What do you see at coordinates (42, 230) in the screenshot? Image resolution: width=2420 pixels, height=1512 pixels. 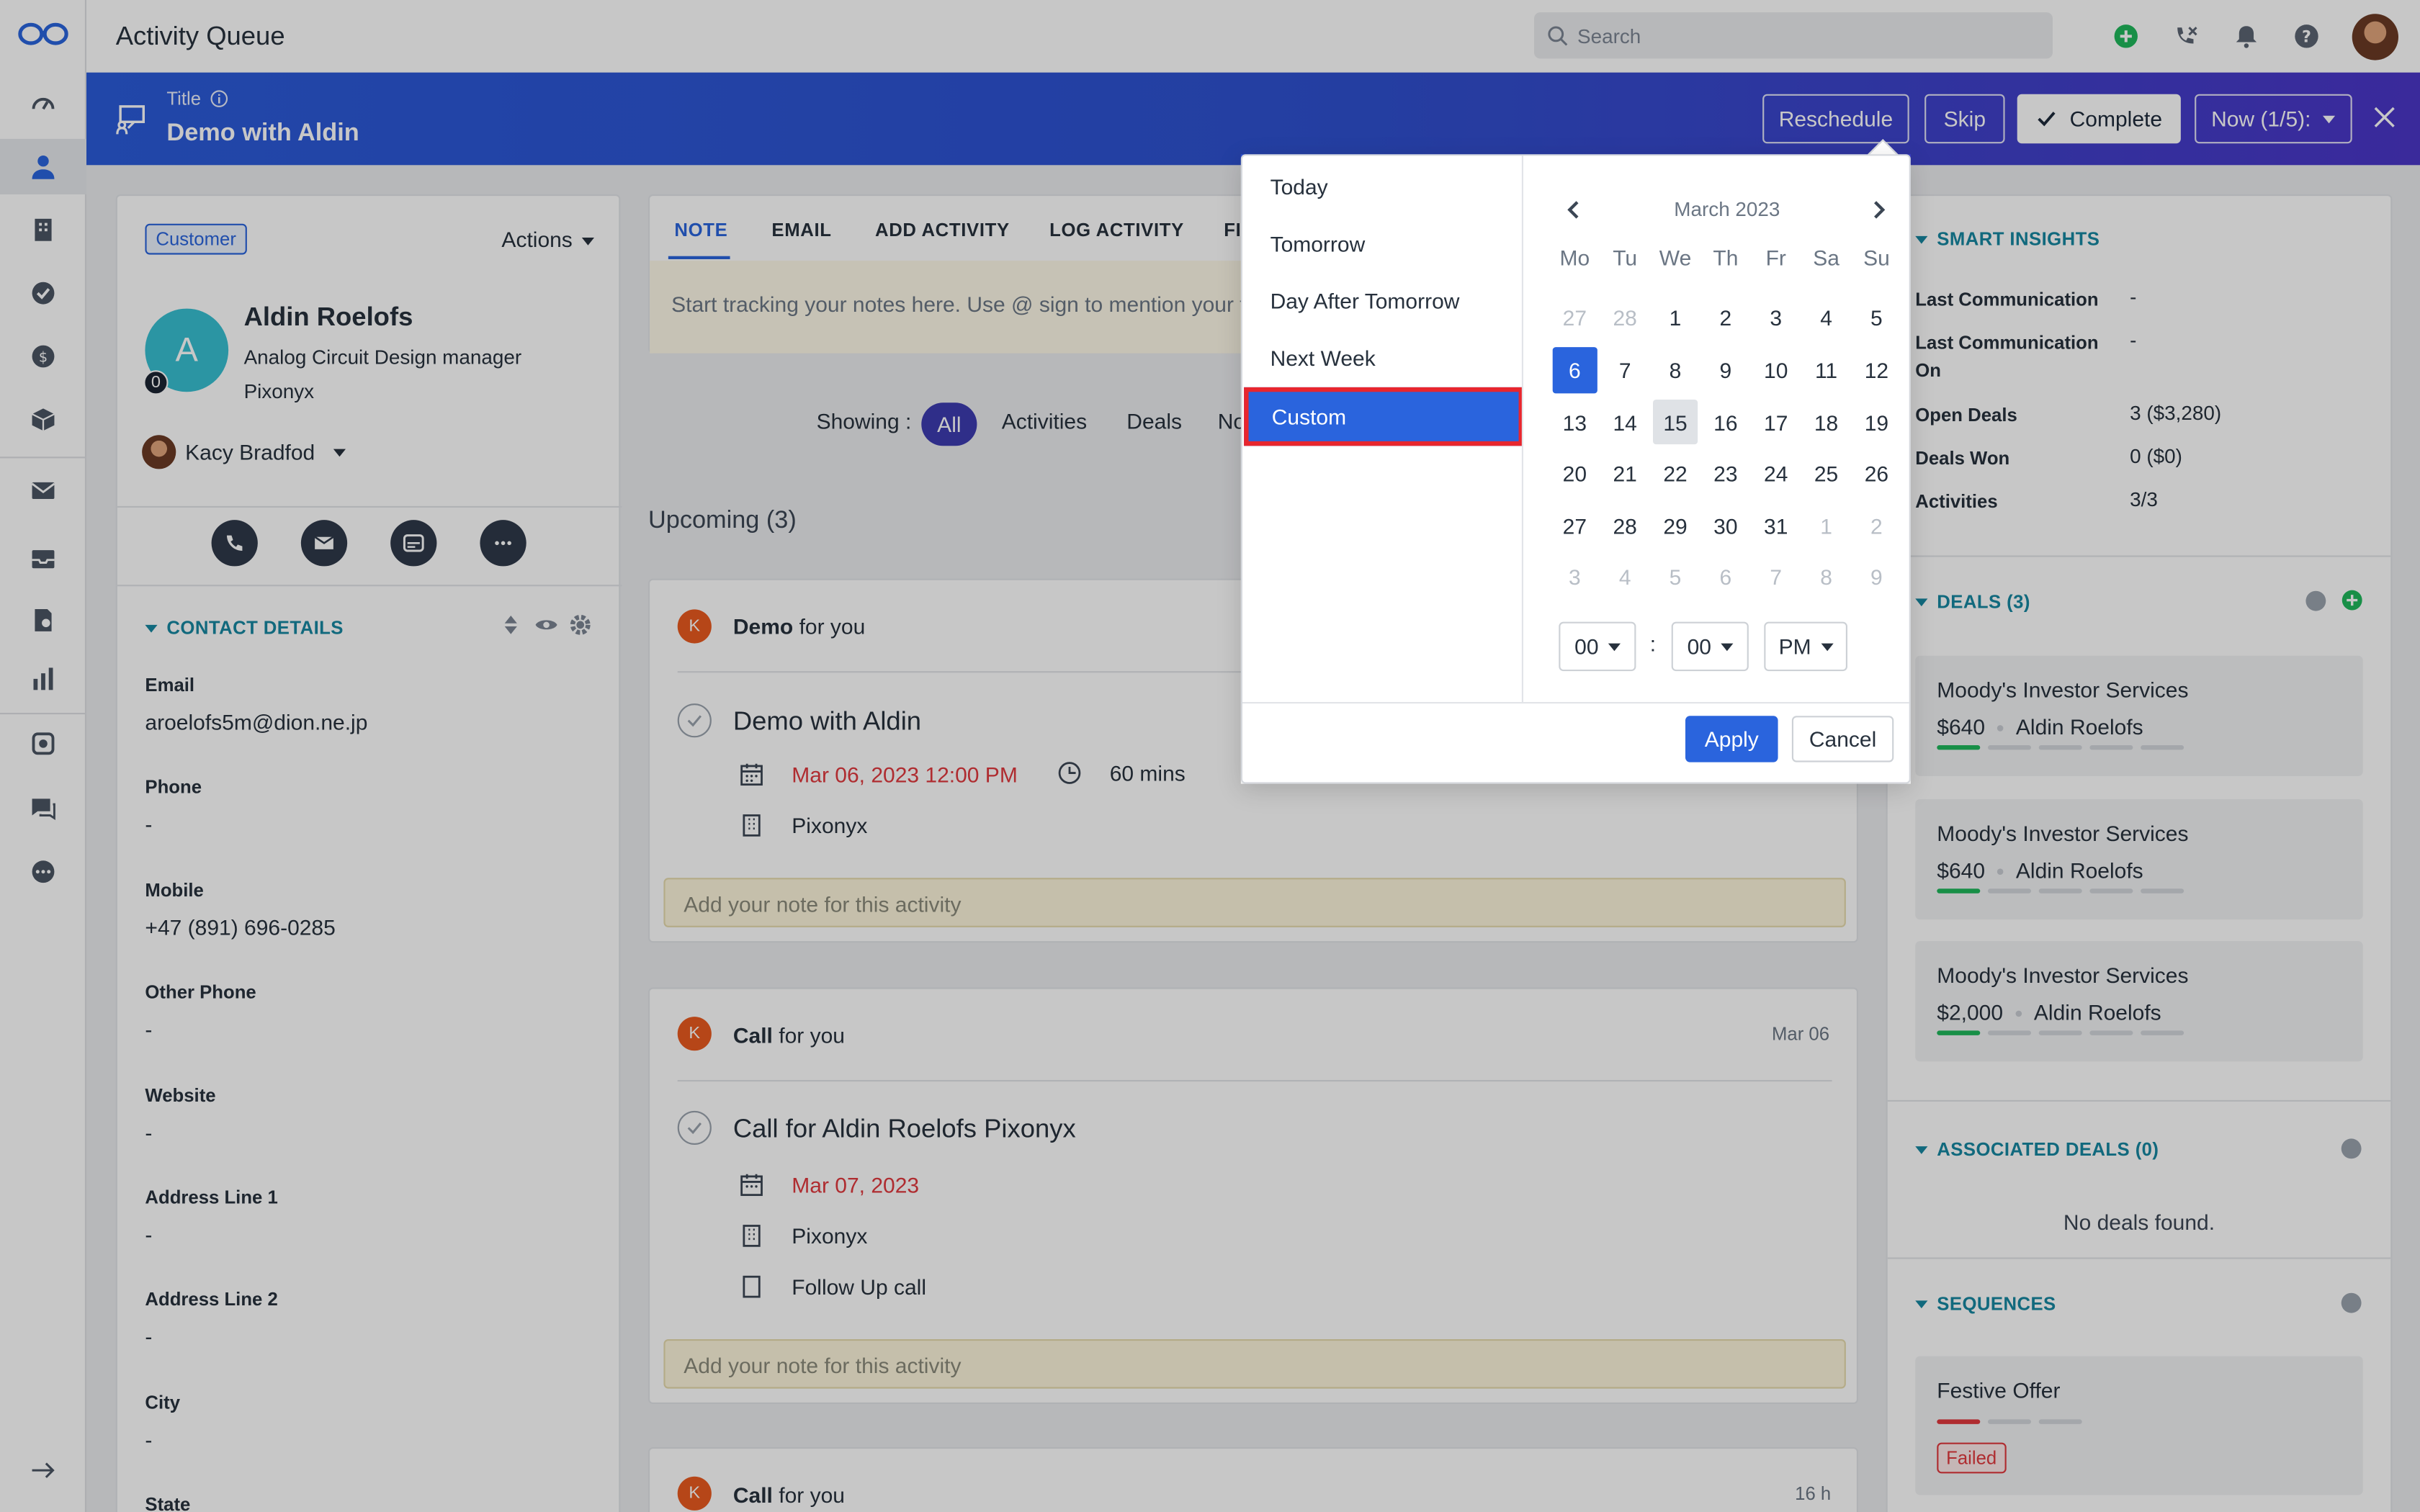 I see `companies-icon` at bounding box center [42, 230].